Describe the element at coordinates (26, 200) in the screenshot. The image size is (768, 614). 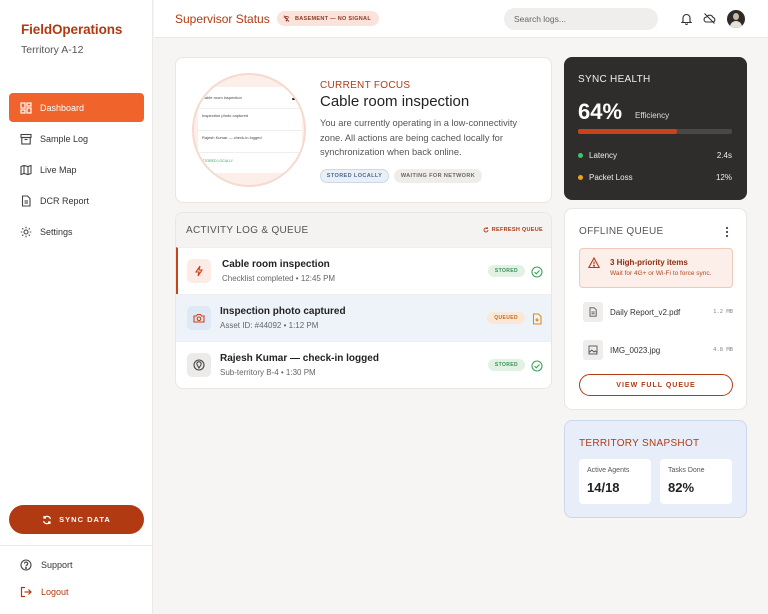
I see `document-icon` at that location.